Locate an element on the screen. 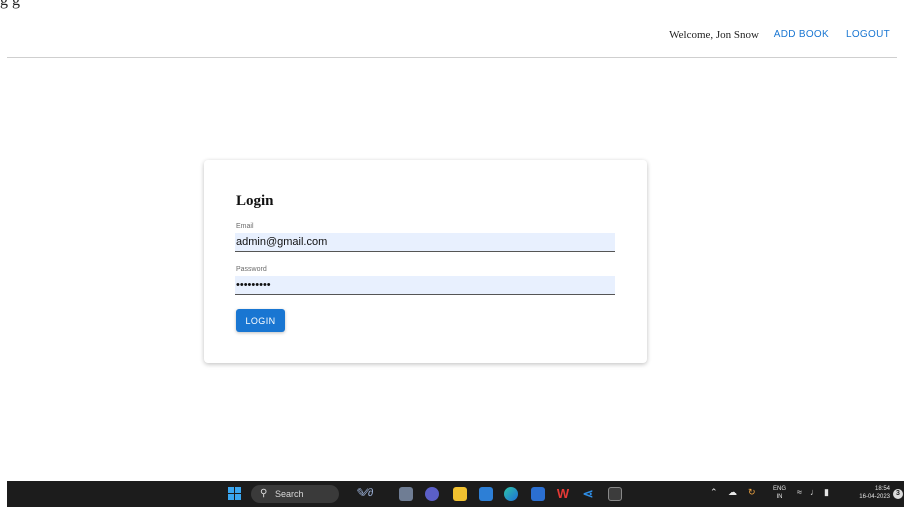 The image size is (904, 507). language-indicator: ENG IN is located at coordinates (779, 493).